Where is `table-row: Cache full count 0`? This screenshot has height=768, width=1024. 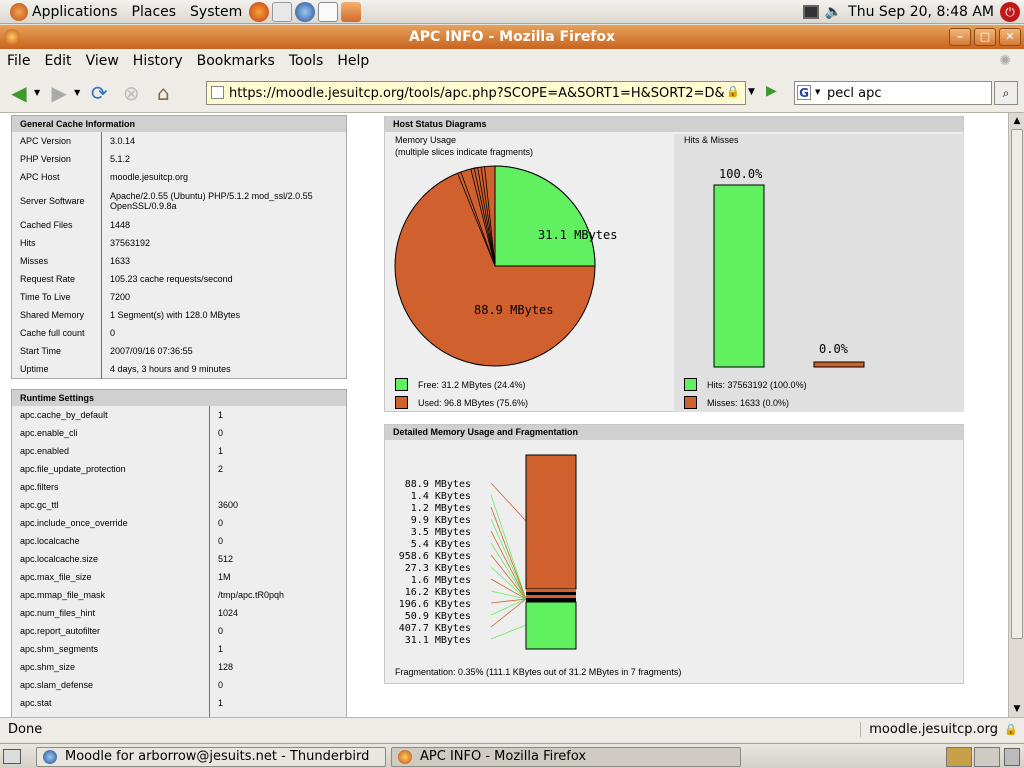 table-row: Cache full count 0 is located at coordinates (179, 333).